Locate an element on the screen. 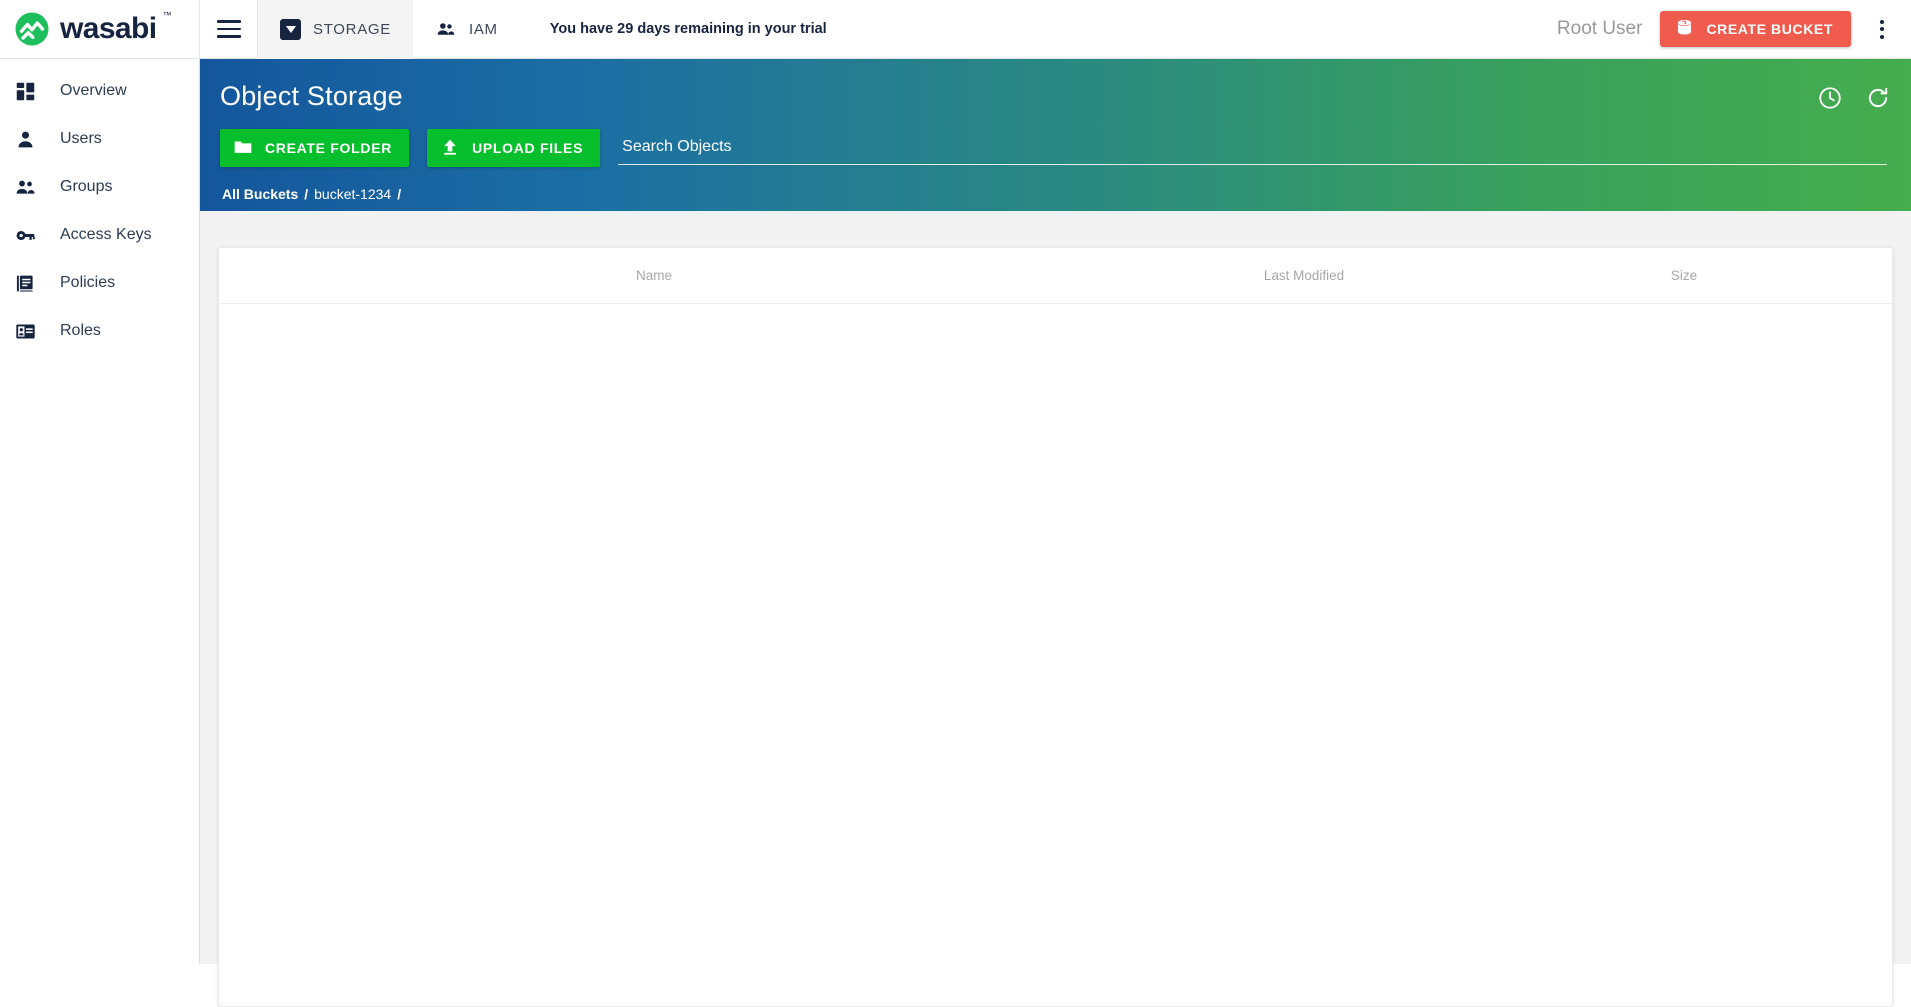 The image size is (1911, 1007). tab-storage: STORAGE is located at coordinates (335, 29).